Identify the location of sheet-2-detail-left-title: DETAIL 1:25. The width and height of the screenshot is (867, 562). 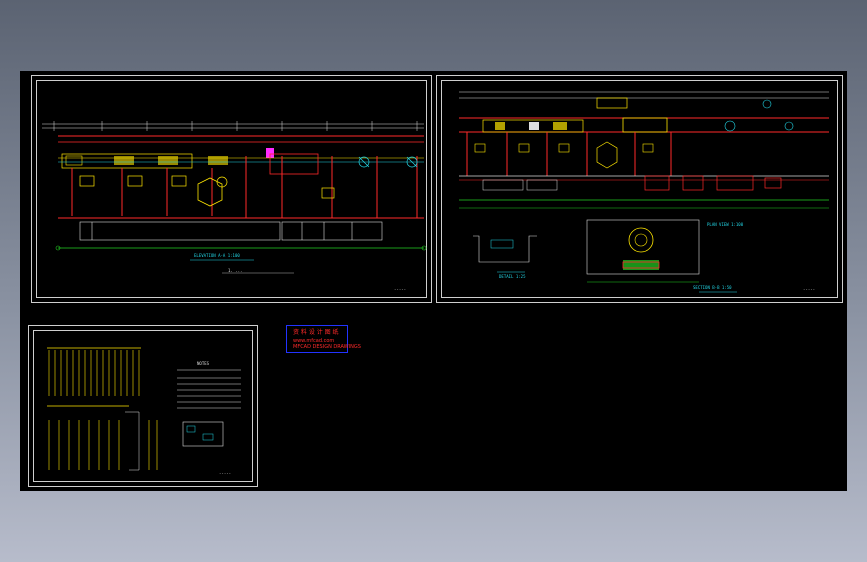
(512, 276).